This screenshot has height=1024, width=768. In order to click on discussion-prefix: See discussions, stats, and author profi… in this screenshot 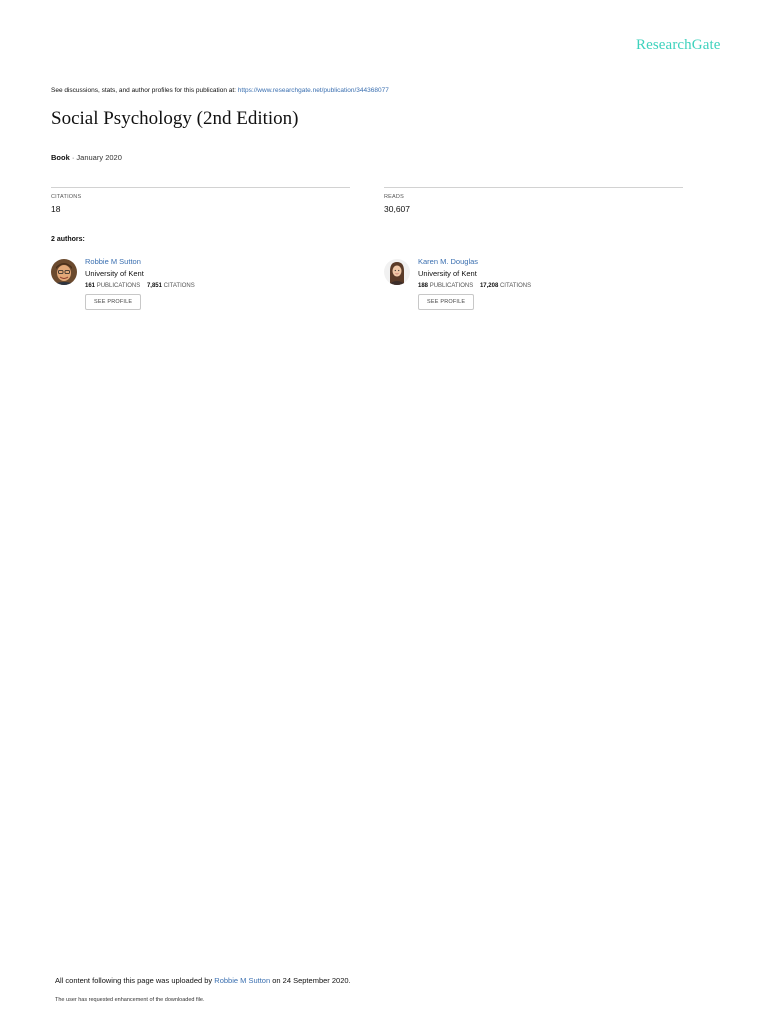, I will do `click(144, 90)`.